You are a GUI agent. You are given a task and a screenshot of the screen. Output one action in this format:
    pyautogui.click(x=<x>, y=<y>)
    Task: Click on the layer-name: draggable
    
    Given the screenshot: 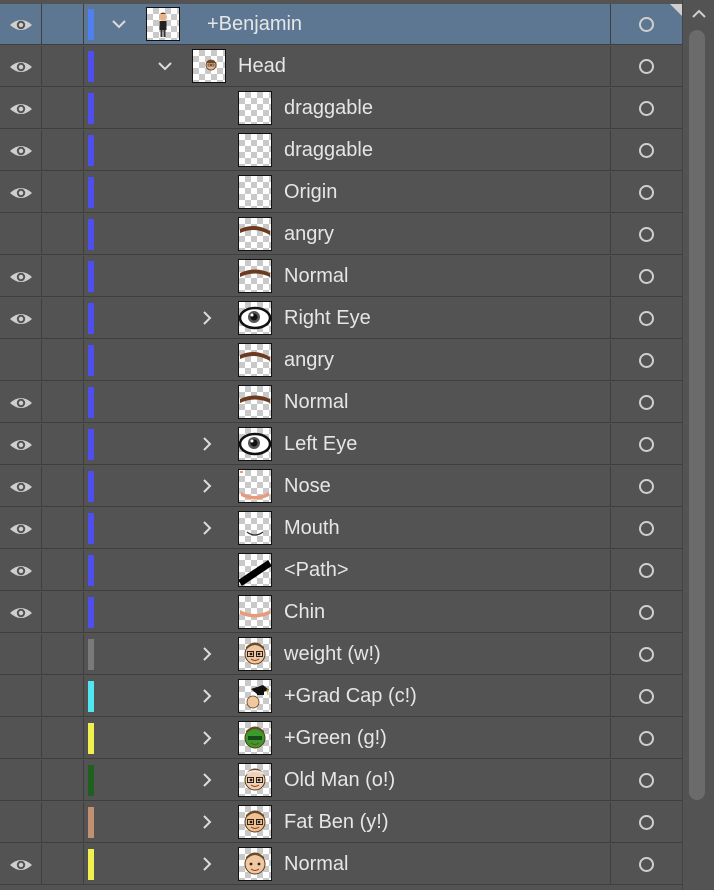 What is the action you would take?
    pyautogui.click(x=328, y=108)
    